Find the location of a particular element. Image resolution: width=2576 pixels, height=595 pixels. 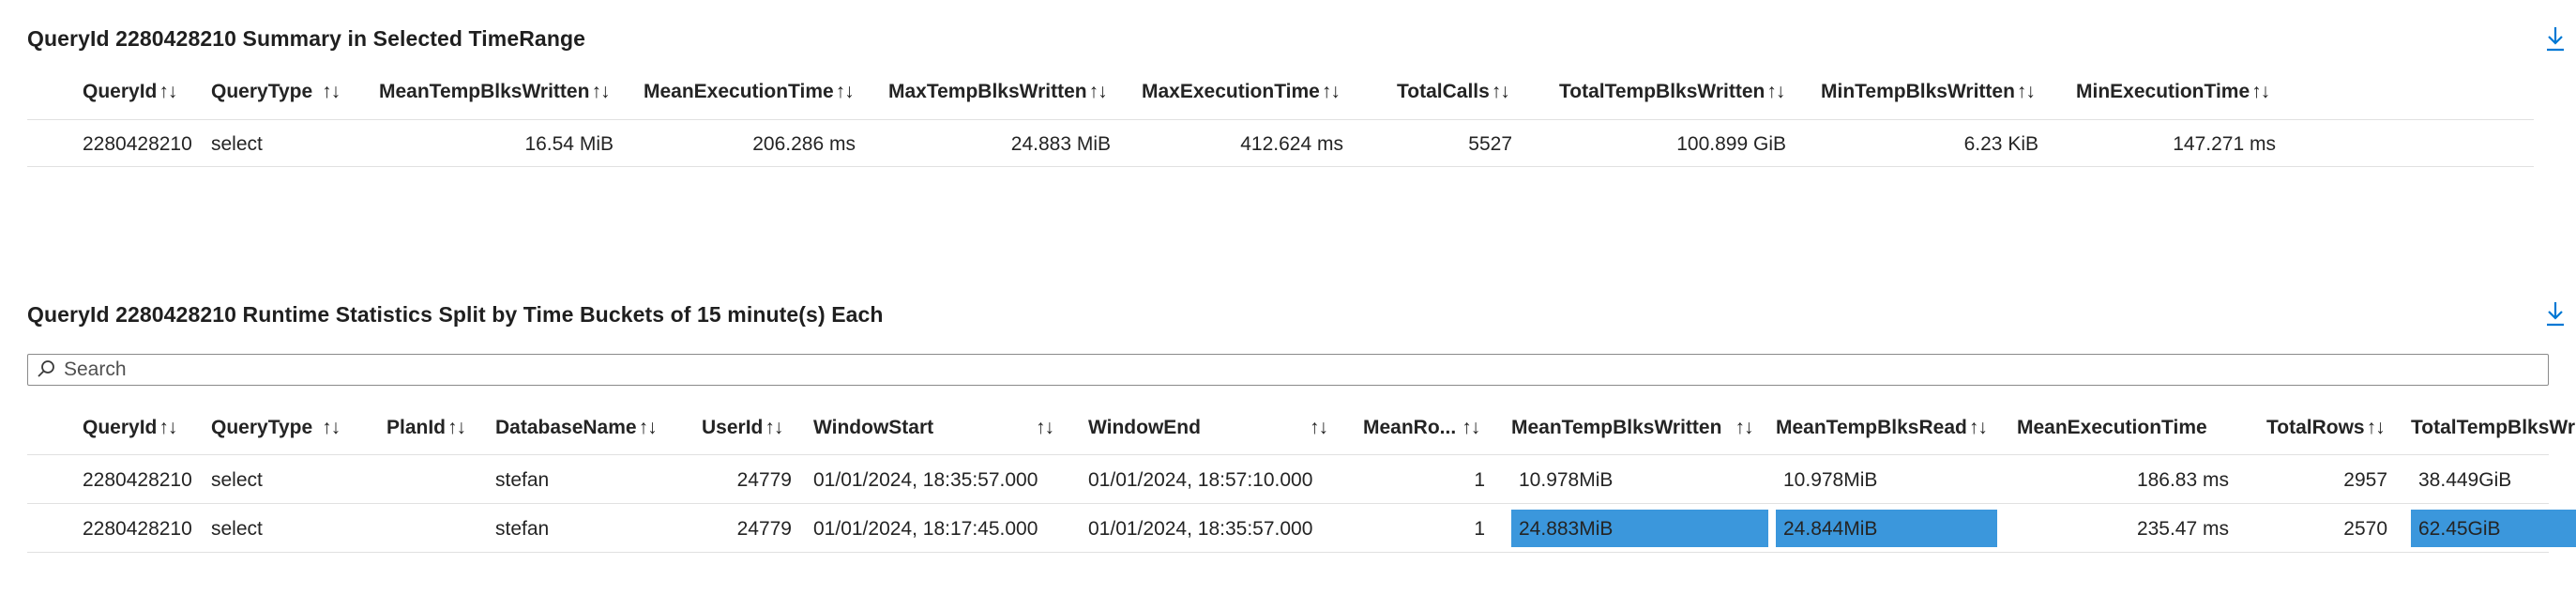

runtime-header-queryid: QueryId↑↓ is located at coordinates (130, 428).